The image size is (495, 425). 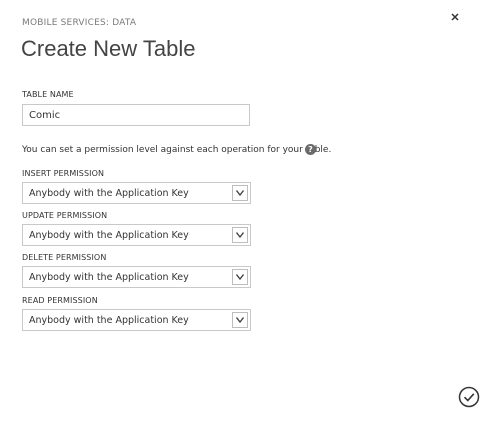 I want to click on help-icon: ?, so click(x=310, y=149).